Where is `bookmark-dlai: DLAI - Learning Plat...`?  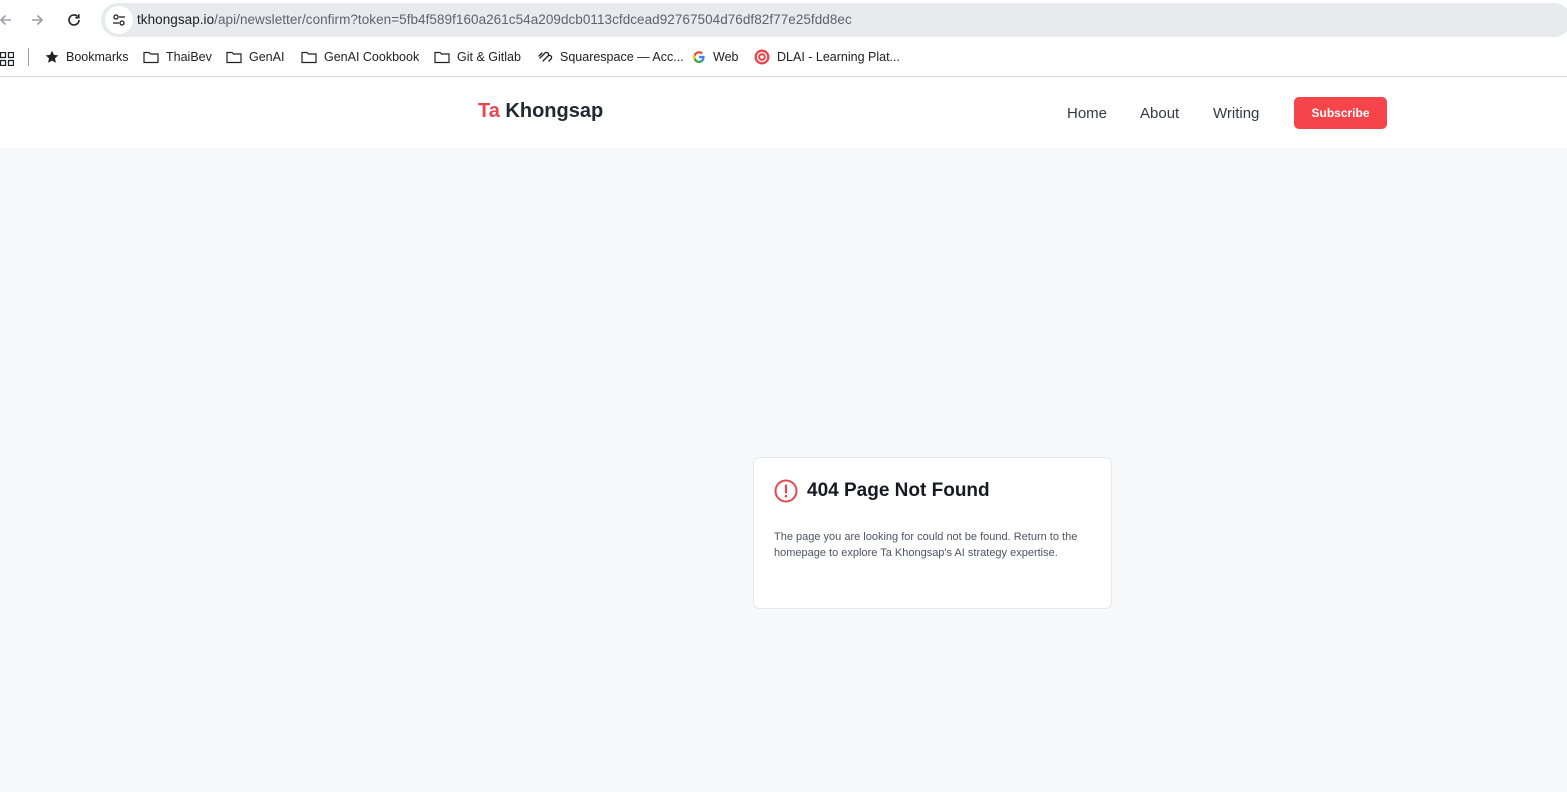
bookmark-dlai: DLAI - Learning Plat... is located at coordinates (827, 57).